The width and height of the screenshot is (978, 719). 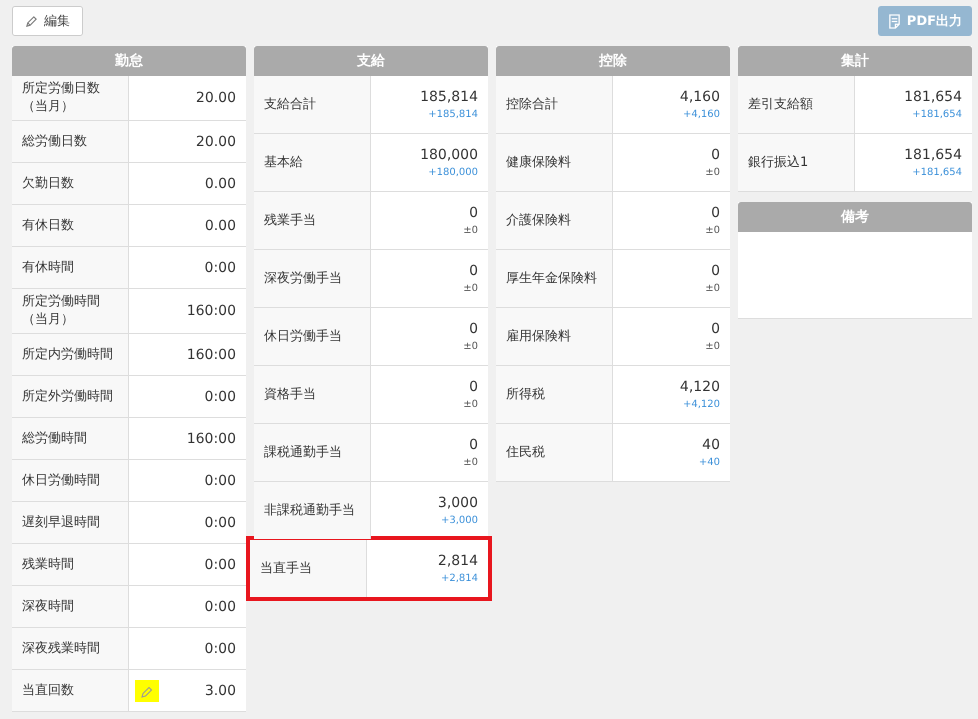 I want to click on row-label: 所定外労働時間, so click(x=70, y=396).